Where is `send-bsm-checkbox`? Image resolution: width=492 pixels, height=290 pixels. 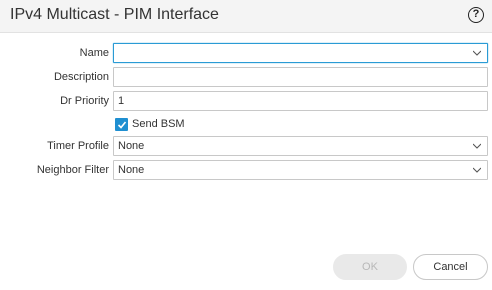 send-bsm-checkbox is located at coordinates (121, 124).